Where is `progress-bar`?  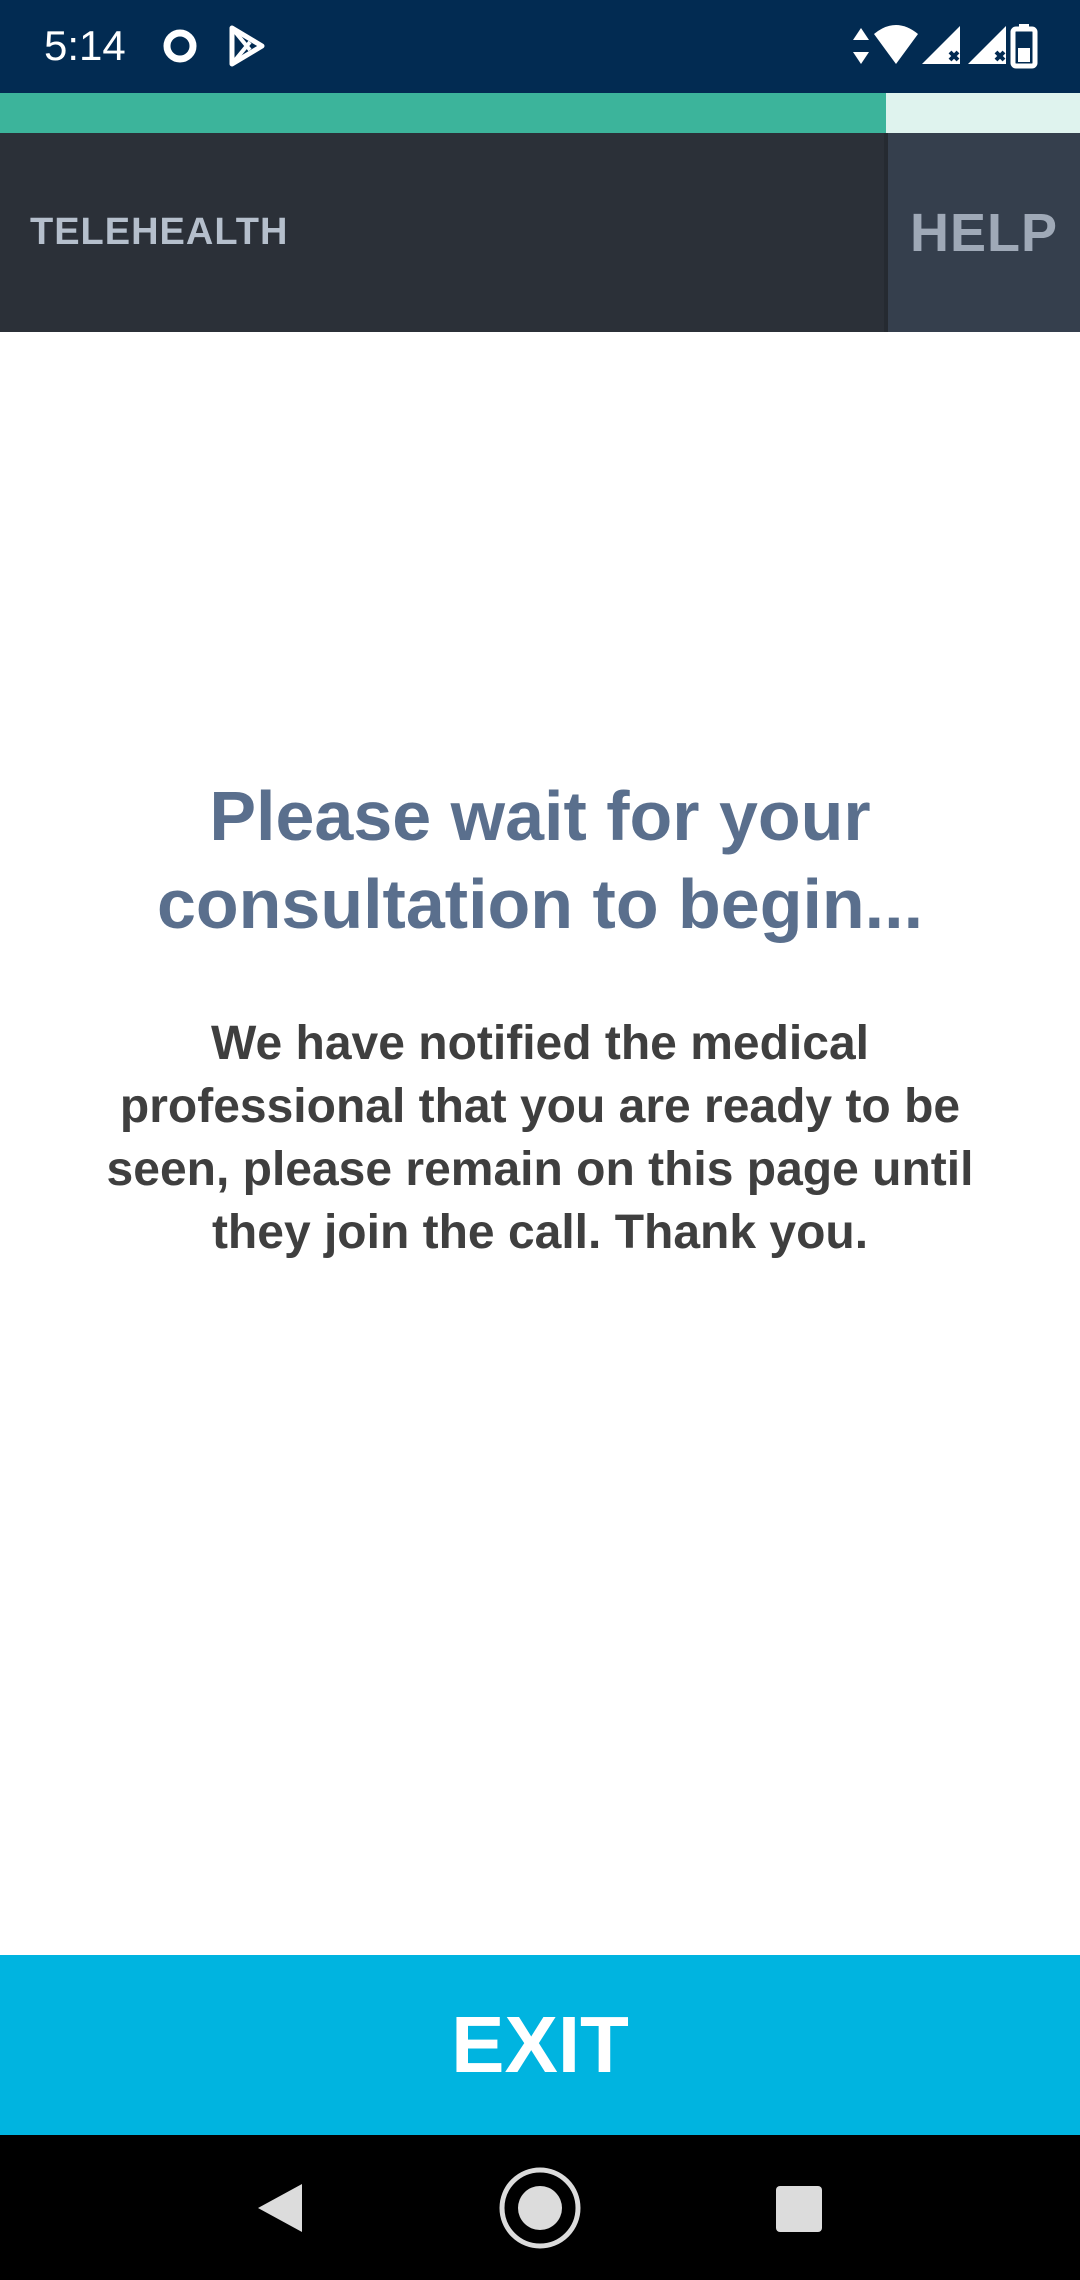 progress-bar is located at coordinates (540, 113).